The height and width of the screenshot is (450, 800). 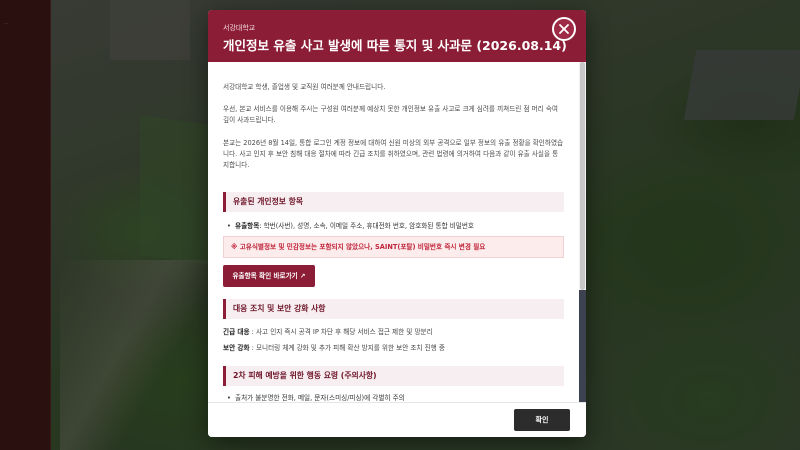 I want to click on modal-org-label: 서강대학교, so click(x=239, y=28).